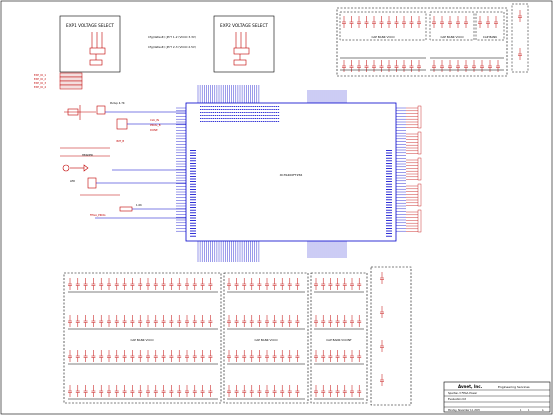 This screenshot has width=553, height=419. What do you see at coordinates (154, 120) in the screenshot?
I see `net-clk: CLK_IN` at bounding box center [154, 120].